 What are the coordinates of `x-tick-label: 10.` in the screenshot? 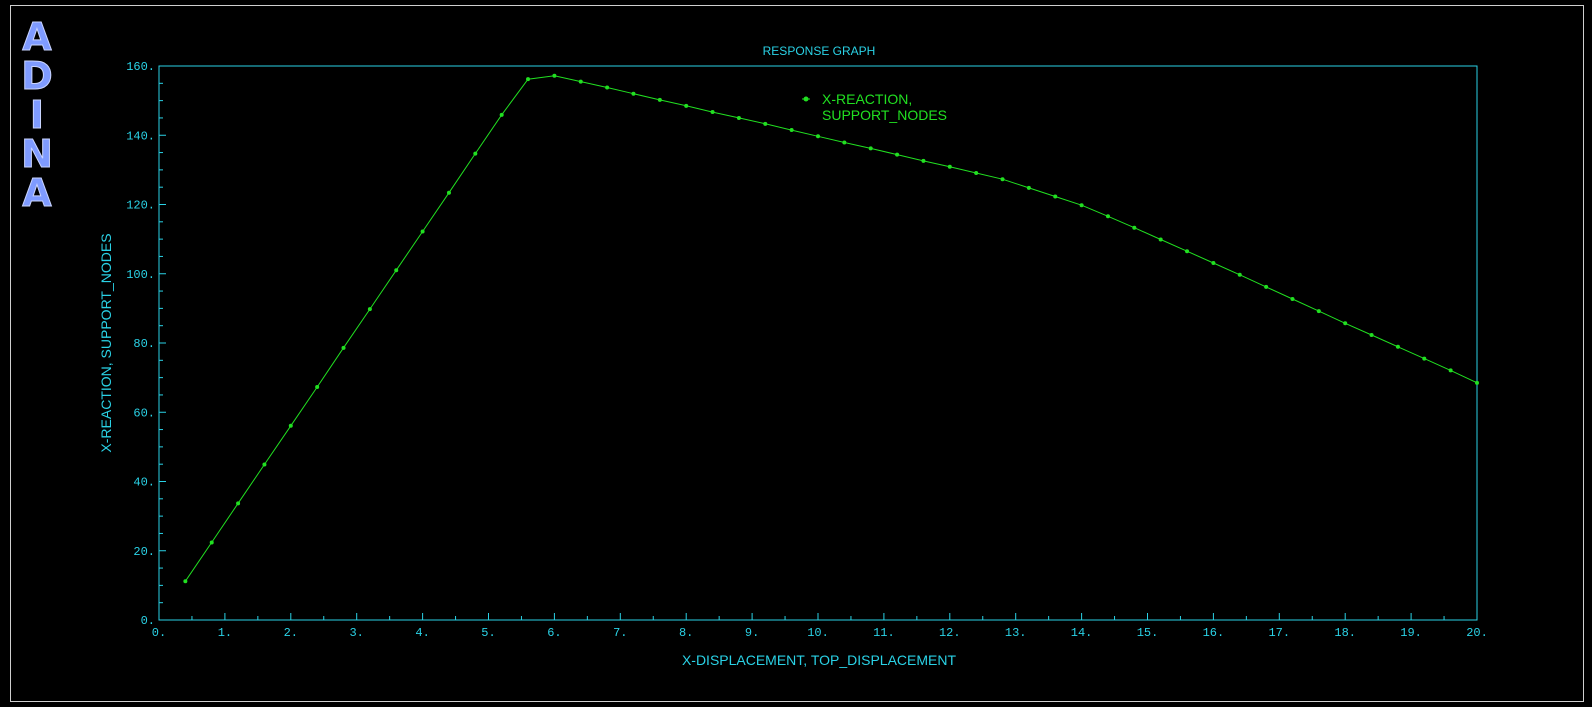 It's located at (818, 633).